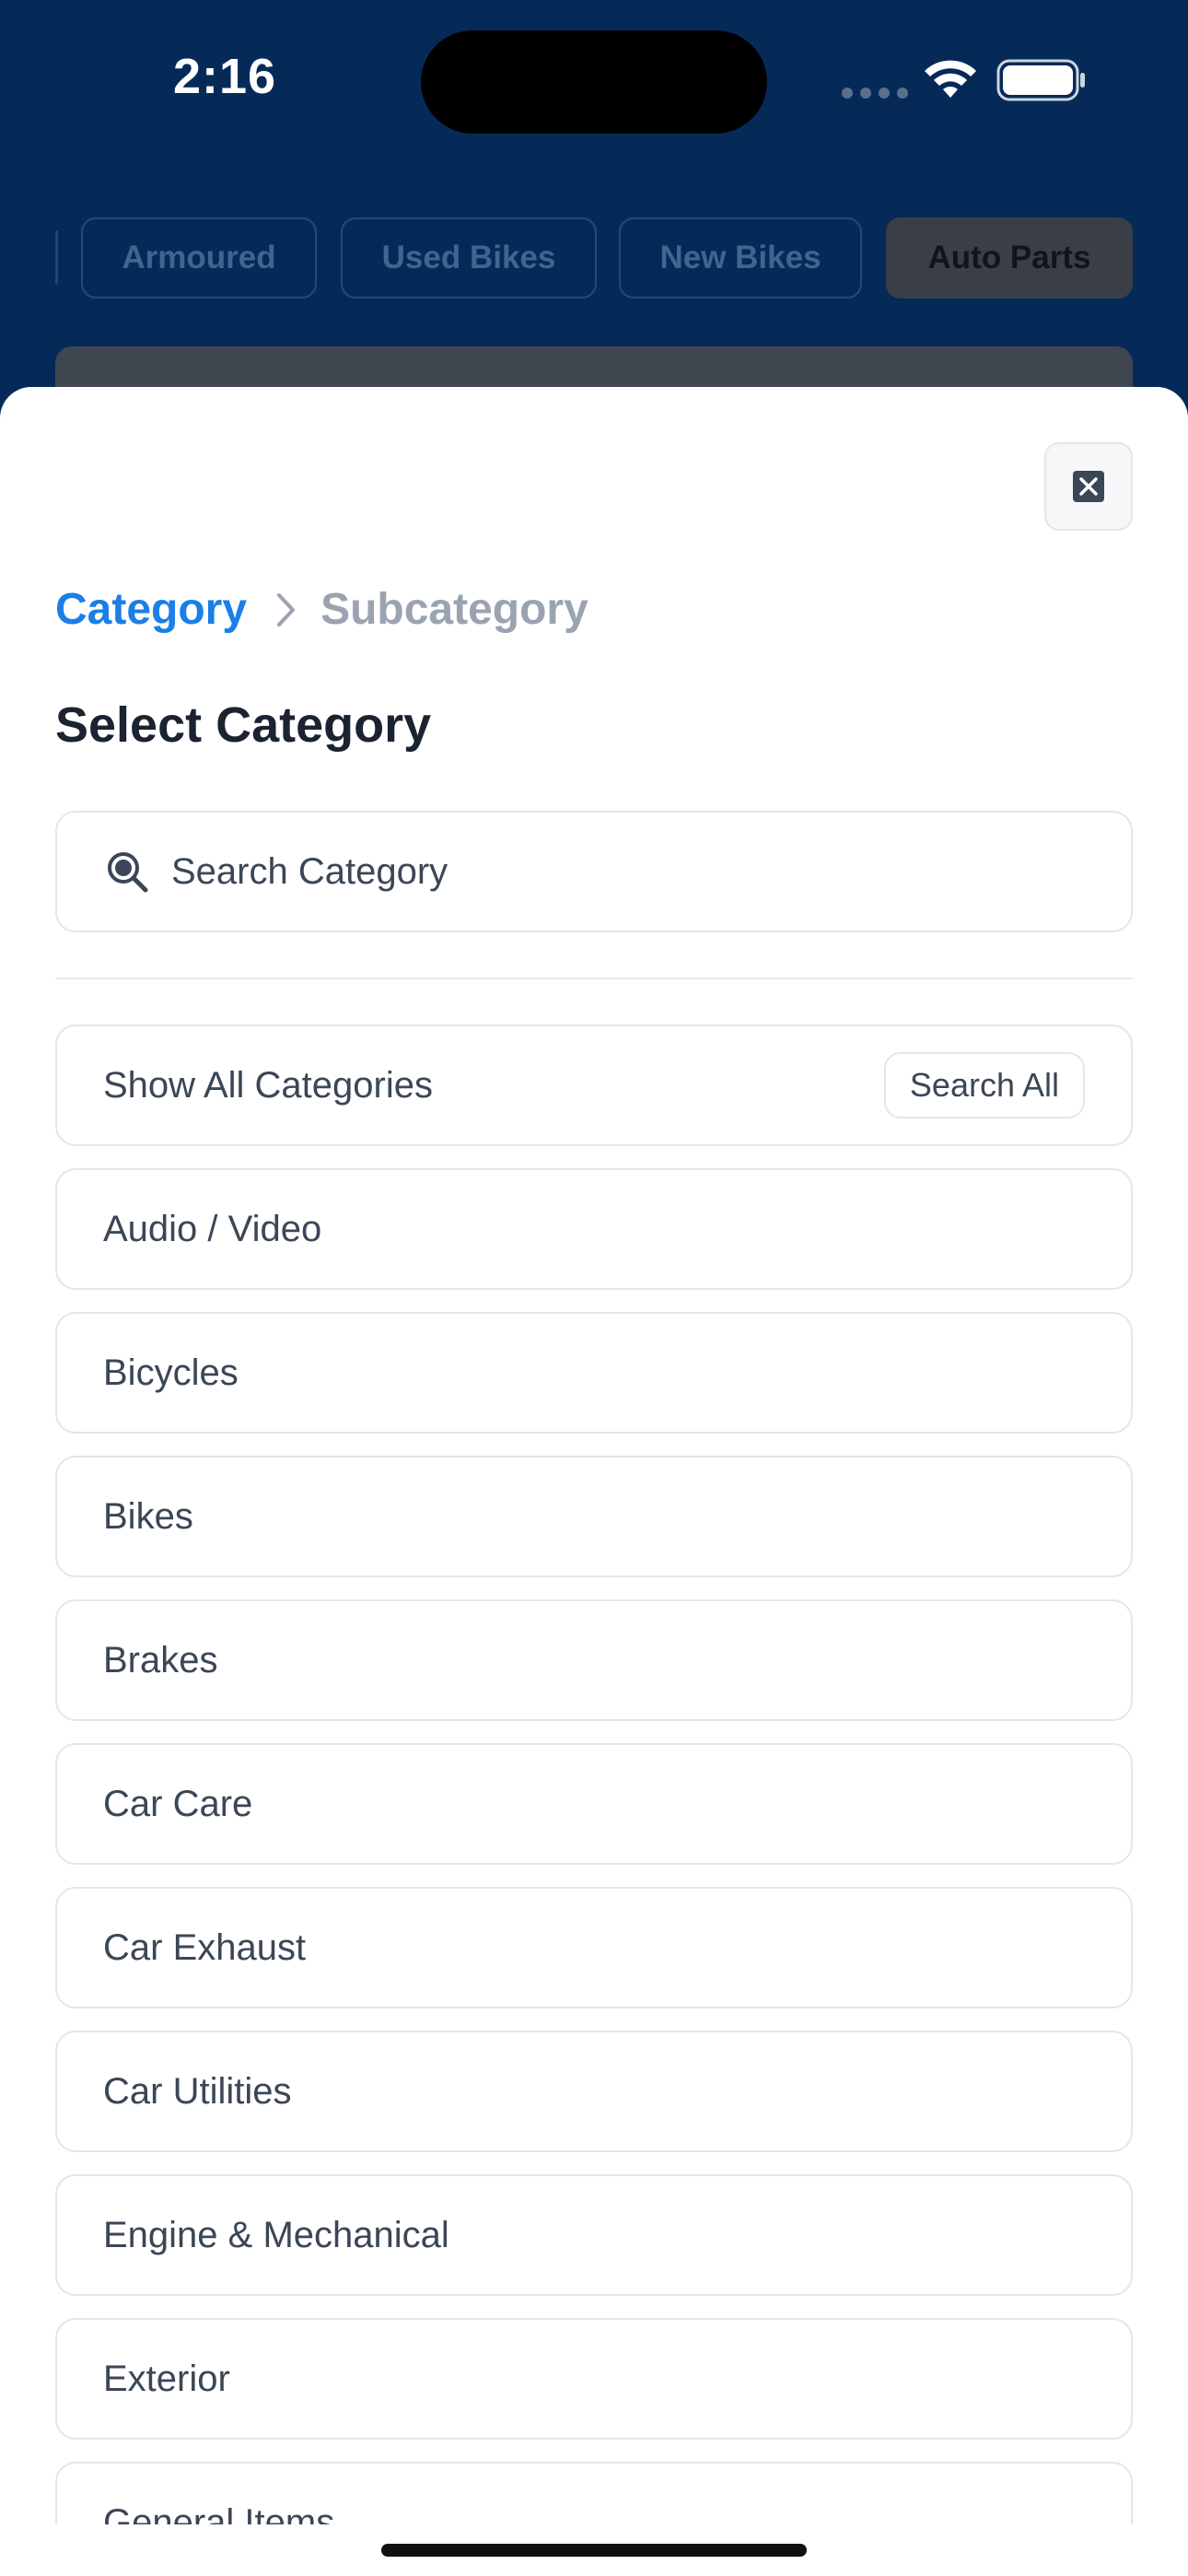 The height and width of the screenshot is (2576, 1188). I want to click on divider, so click(594, 978).